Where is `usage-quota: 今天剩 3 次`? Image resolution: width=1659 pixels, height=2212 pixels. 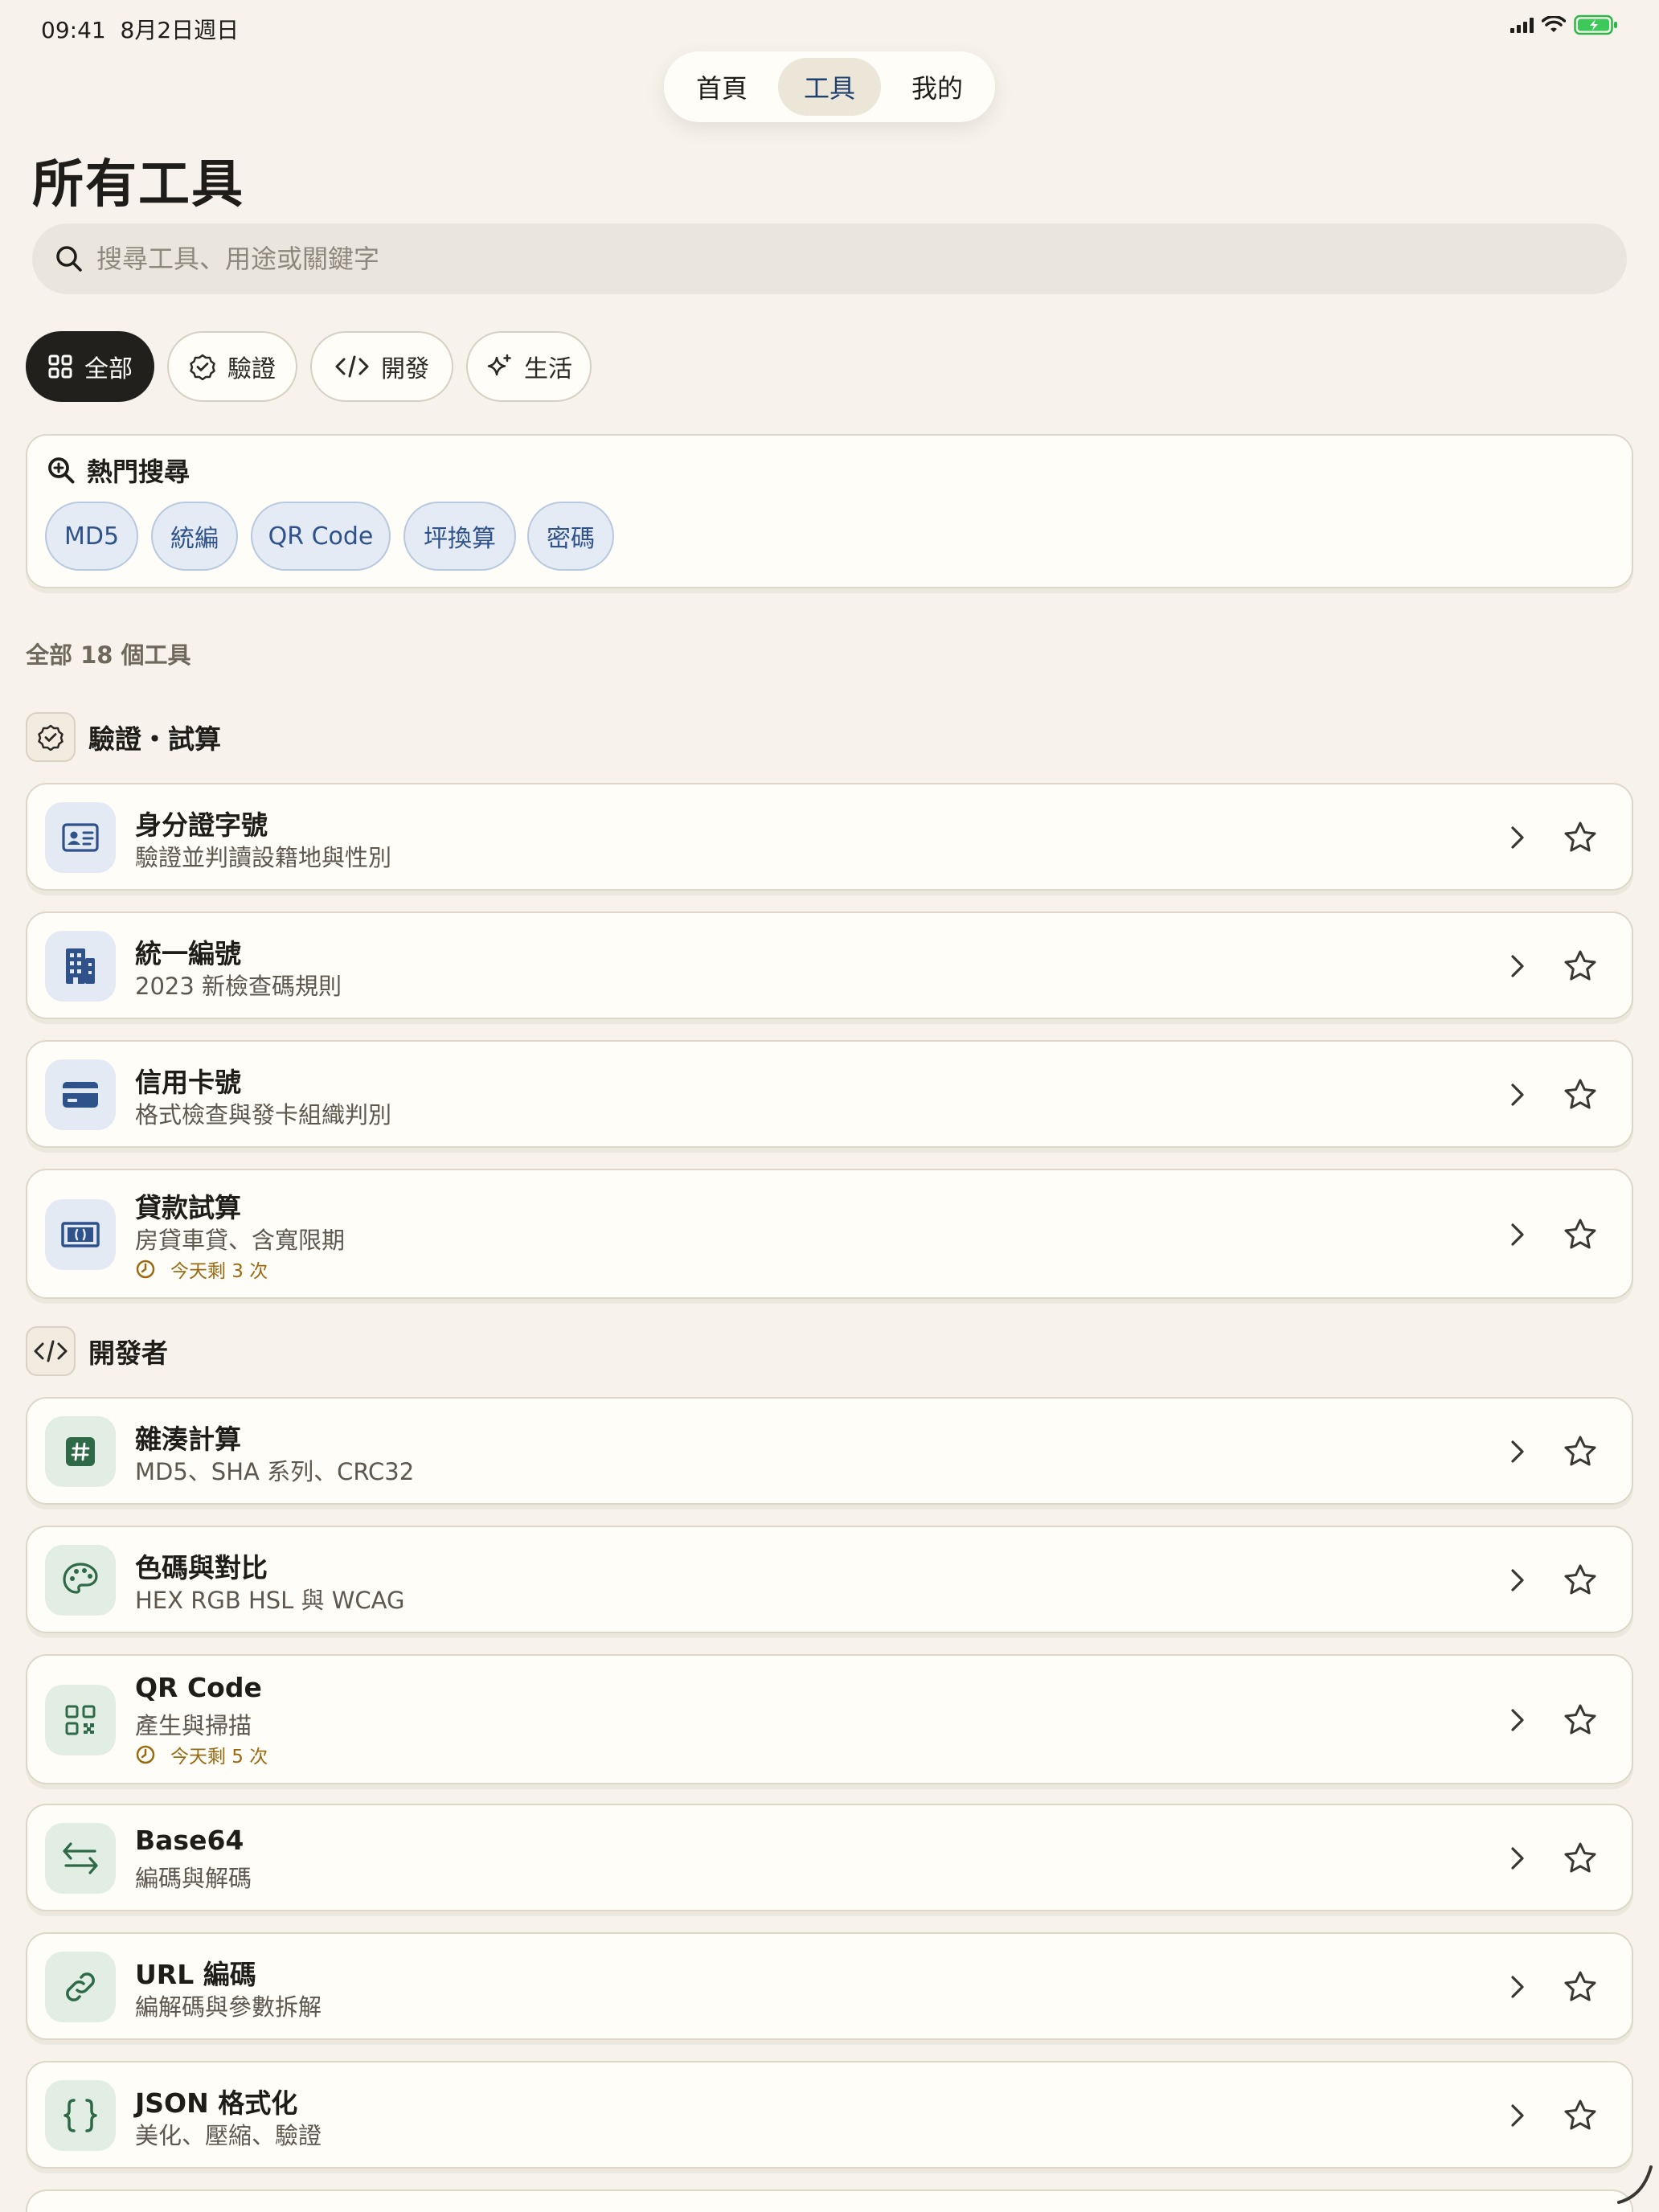
usage-quota: 今天剩 3 次 is located at coordinates (201, 1269).